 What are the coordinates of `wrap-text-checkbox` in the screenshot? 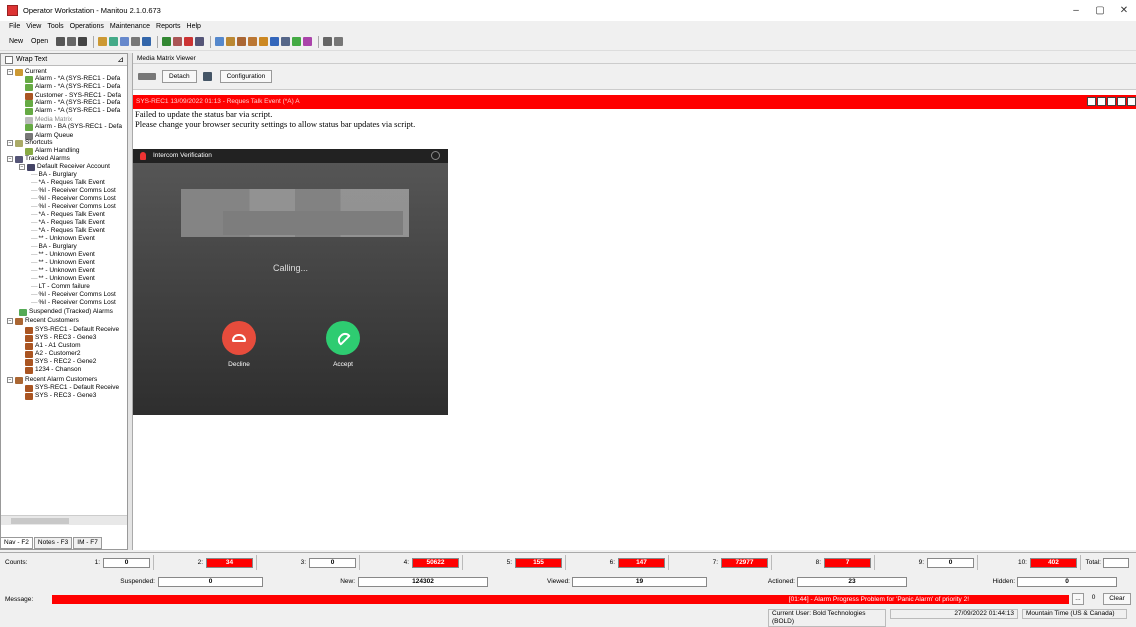 It's located at (9, 59).